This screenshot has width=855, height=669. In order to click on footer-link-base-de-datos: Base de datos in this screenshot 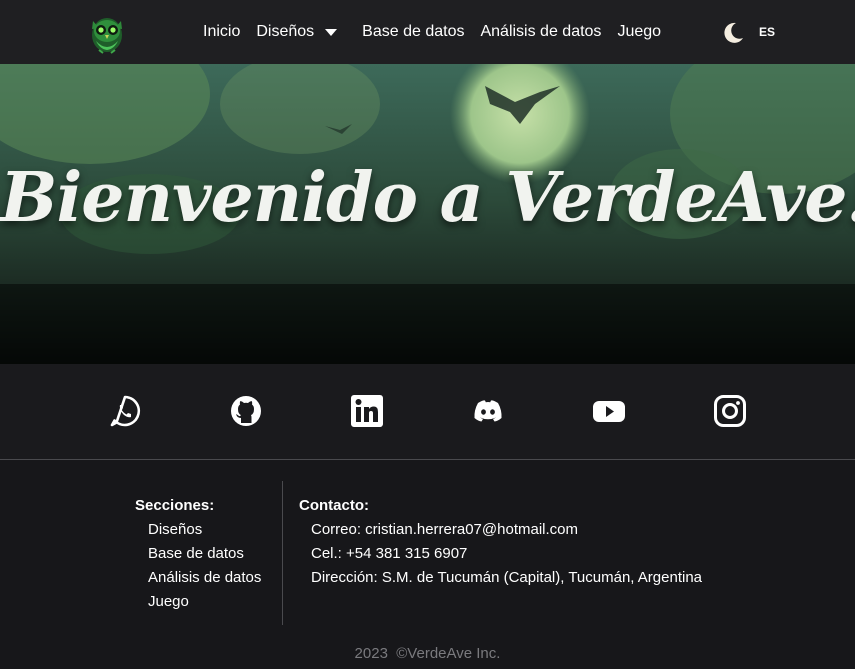, I will do `click(196, 553)`.